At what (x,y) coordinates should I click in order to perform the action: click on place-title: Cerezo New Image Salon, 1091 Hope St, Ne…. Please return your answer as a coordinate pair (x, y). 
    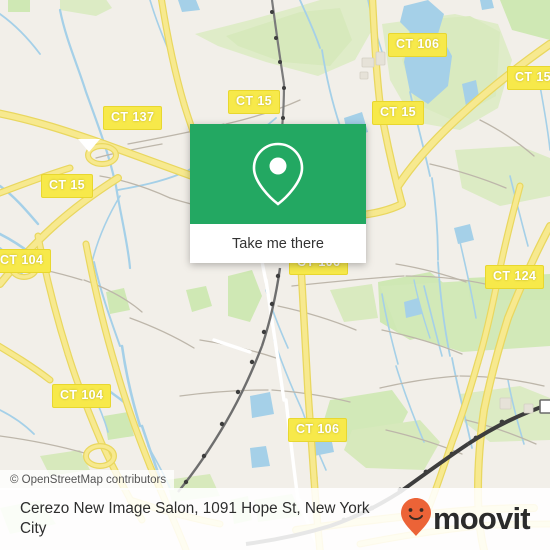
    Looking at the image, I should click on (195, 518).